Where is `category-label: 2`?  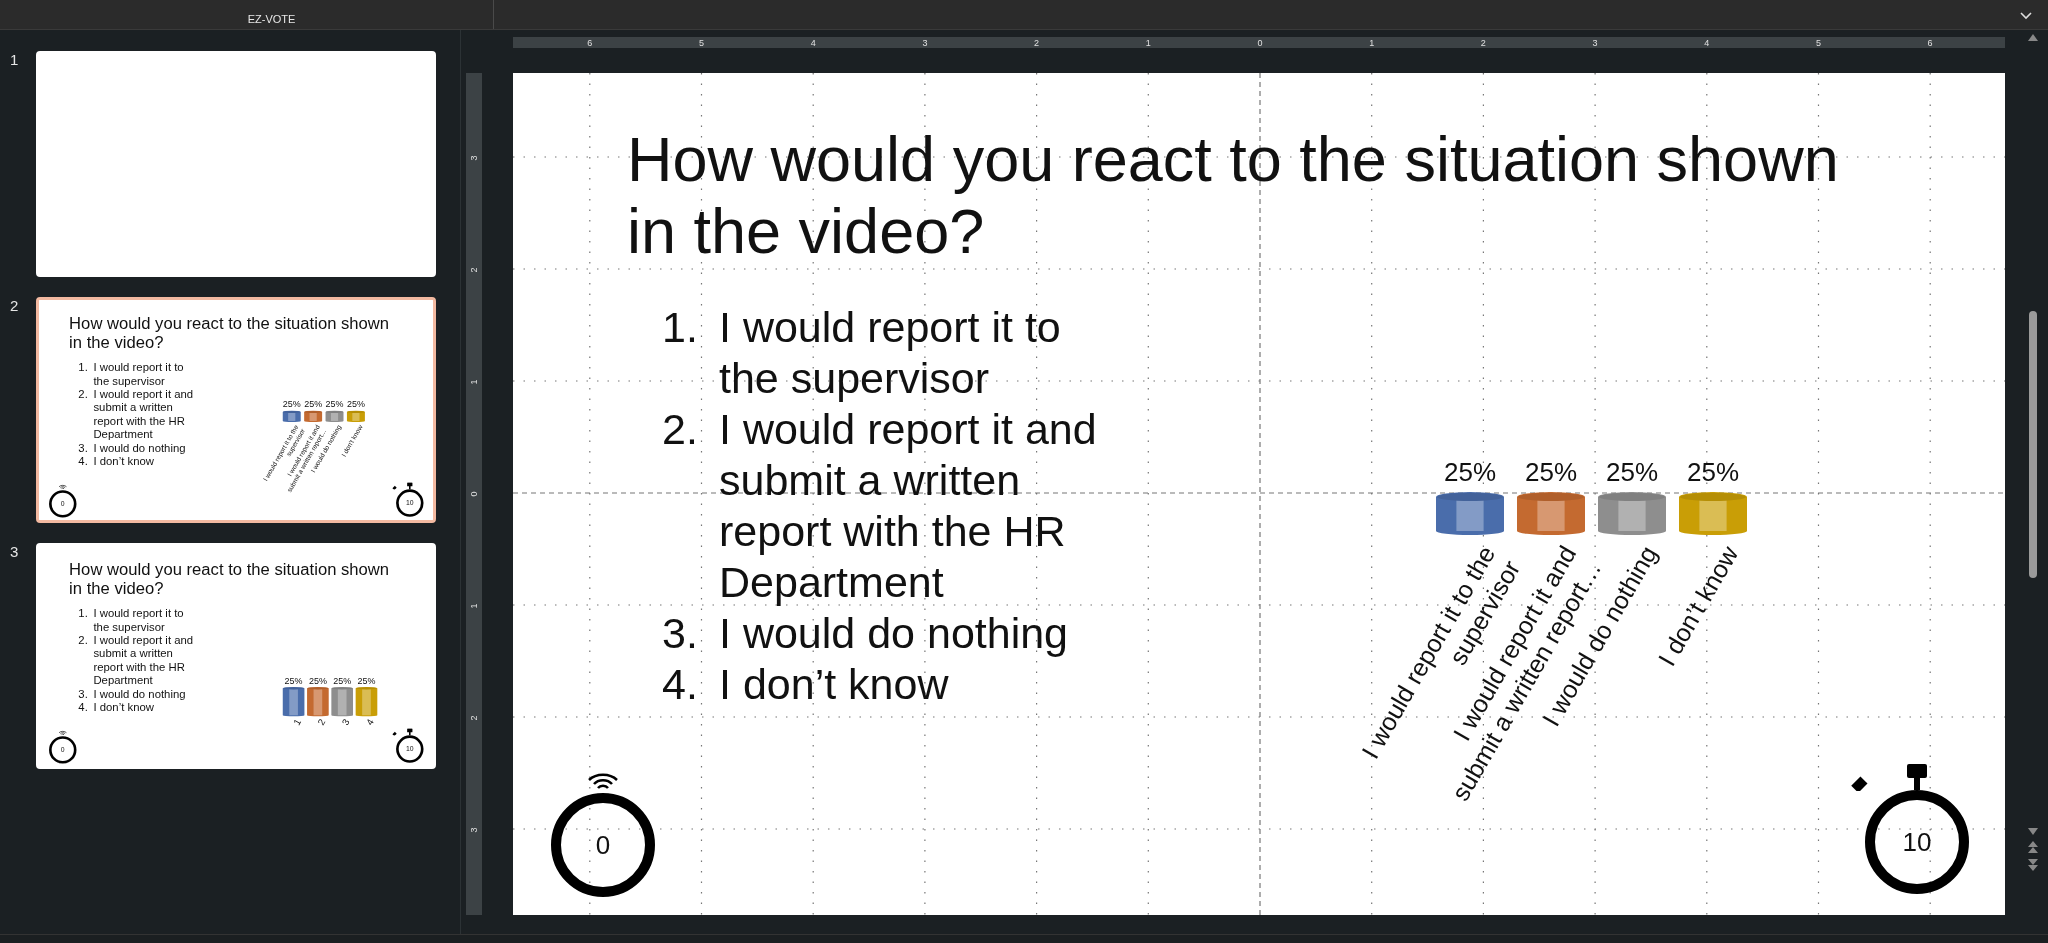 category-label: 2 is located at coordinates (320, 723).